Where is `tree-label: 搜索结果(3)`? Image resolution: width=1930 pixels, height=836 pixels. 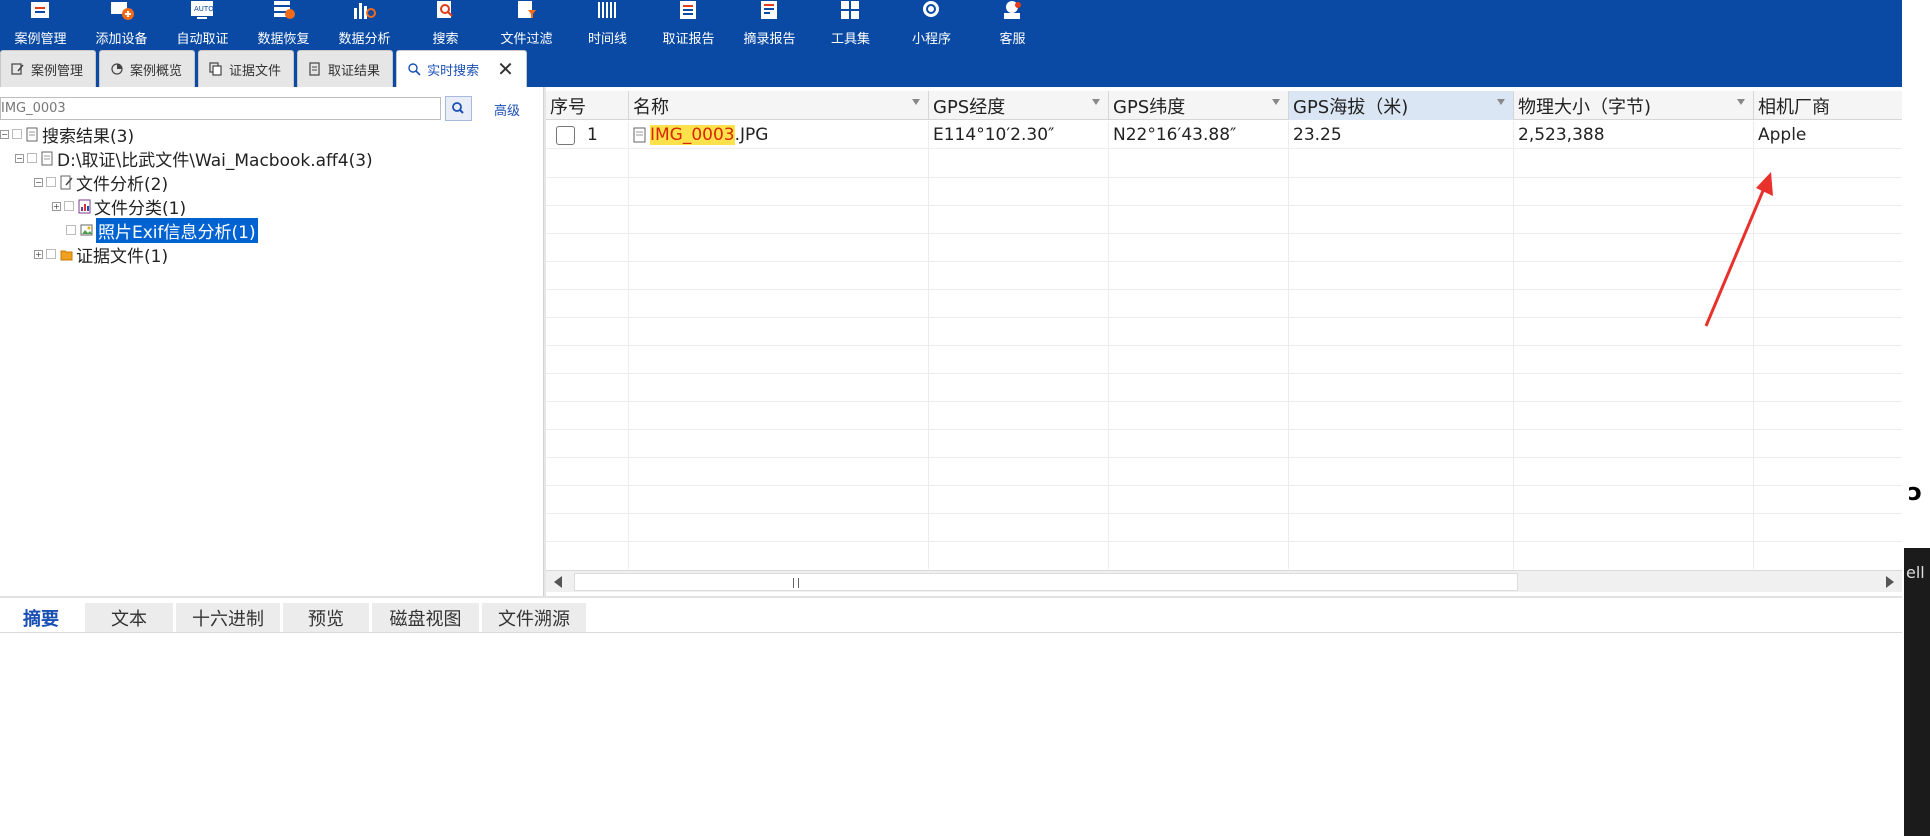 tree-label: 搜索结果(3) is located at coordinates (88, 136).